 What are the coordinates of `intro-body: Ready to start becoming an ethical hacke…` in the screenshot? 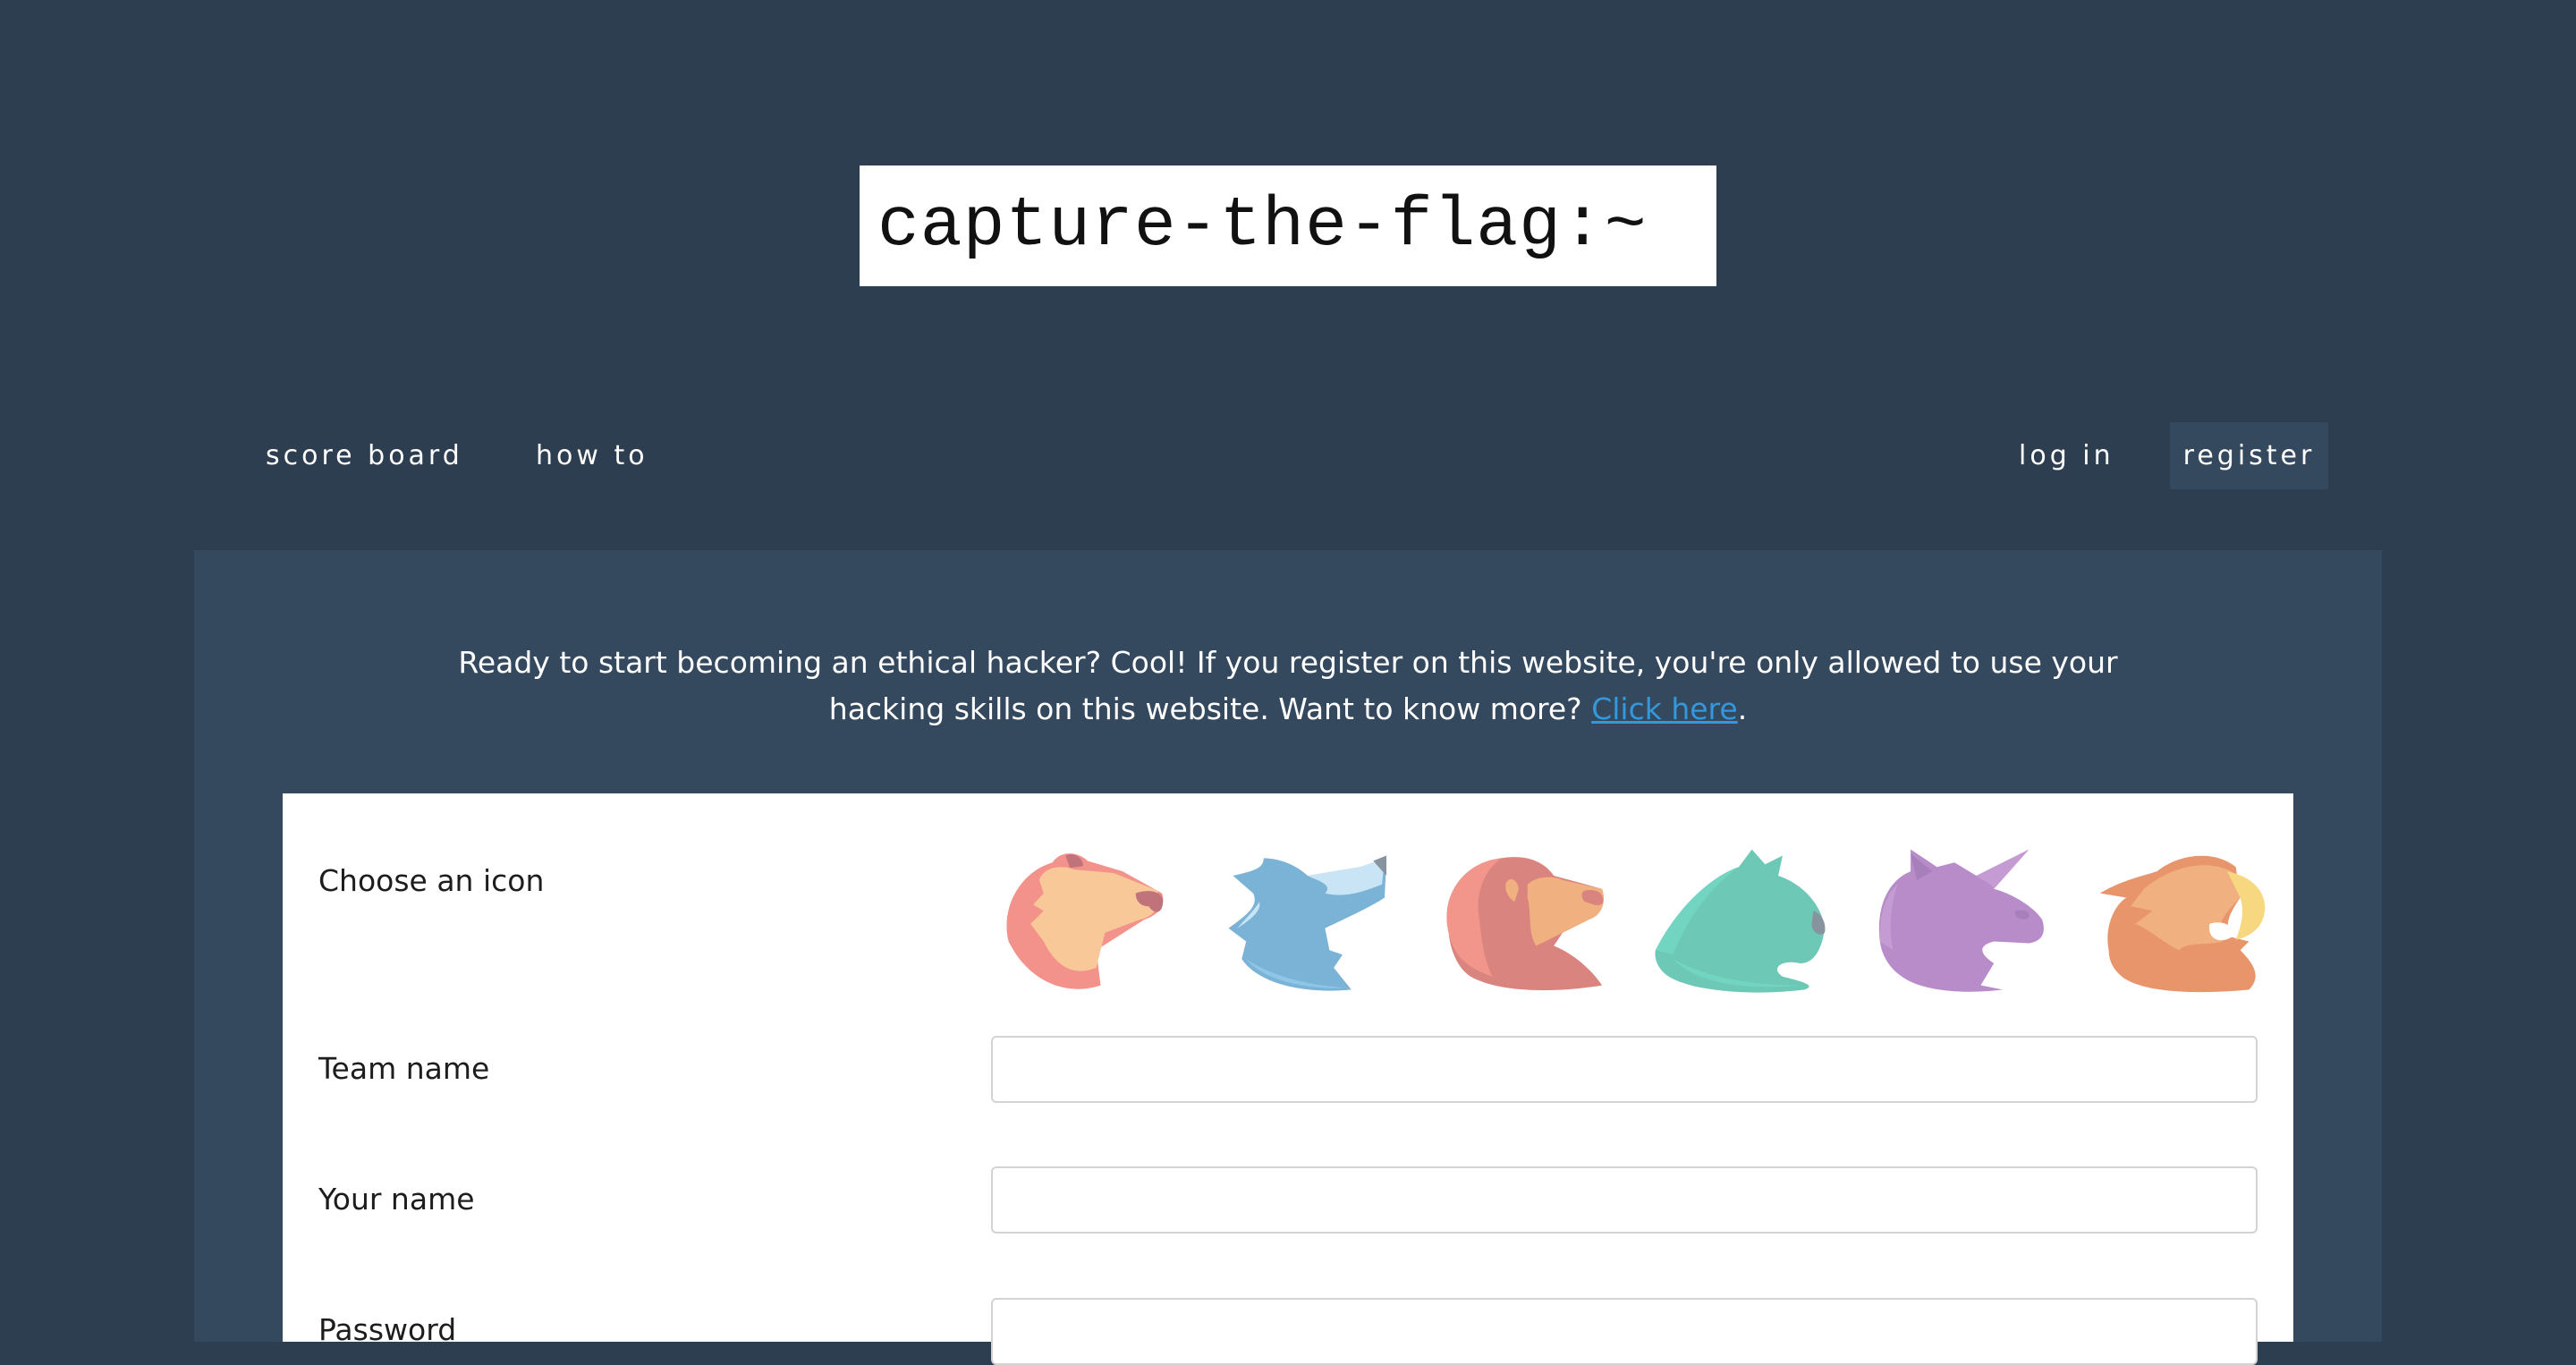 It's located at (1288, 685).